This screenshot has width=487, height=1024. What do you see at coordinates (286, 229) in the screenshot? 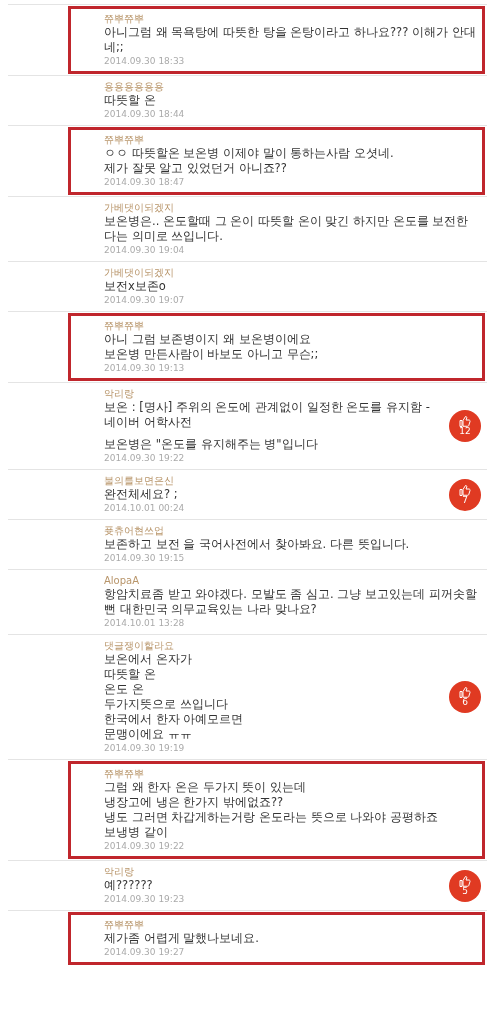
I see `comment-text: 보온병은.. 온도할때 그 온이 따뜻할 온이 맞긴 하지만 온도를 보전한 다는 의미로 쓰입니다.` at bounding box center [286, 229].